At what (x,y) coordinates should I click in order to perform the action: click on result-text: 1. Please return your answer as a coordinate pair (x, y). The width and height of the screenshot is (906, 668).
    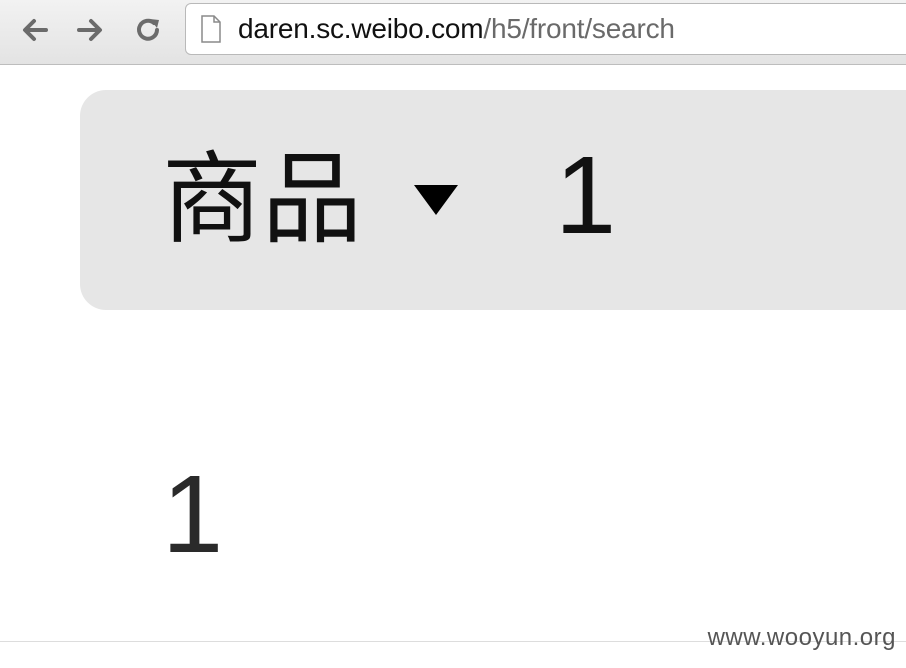
    Looking at the image, I should click on (193, 514).